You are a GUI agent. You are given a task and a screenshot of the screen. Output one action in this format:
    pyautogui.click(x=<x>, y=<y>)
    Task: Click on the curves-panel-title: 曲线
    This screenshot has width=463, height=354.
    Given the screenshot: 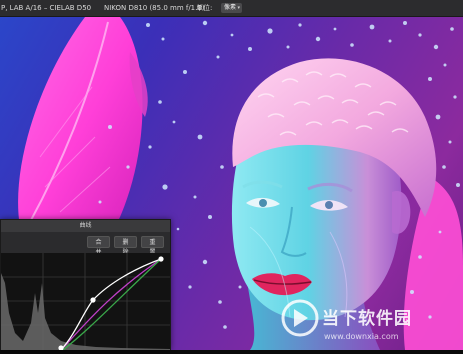 What is the action you would take?
    pyautogui.click(x=85, y=226)
    